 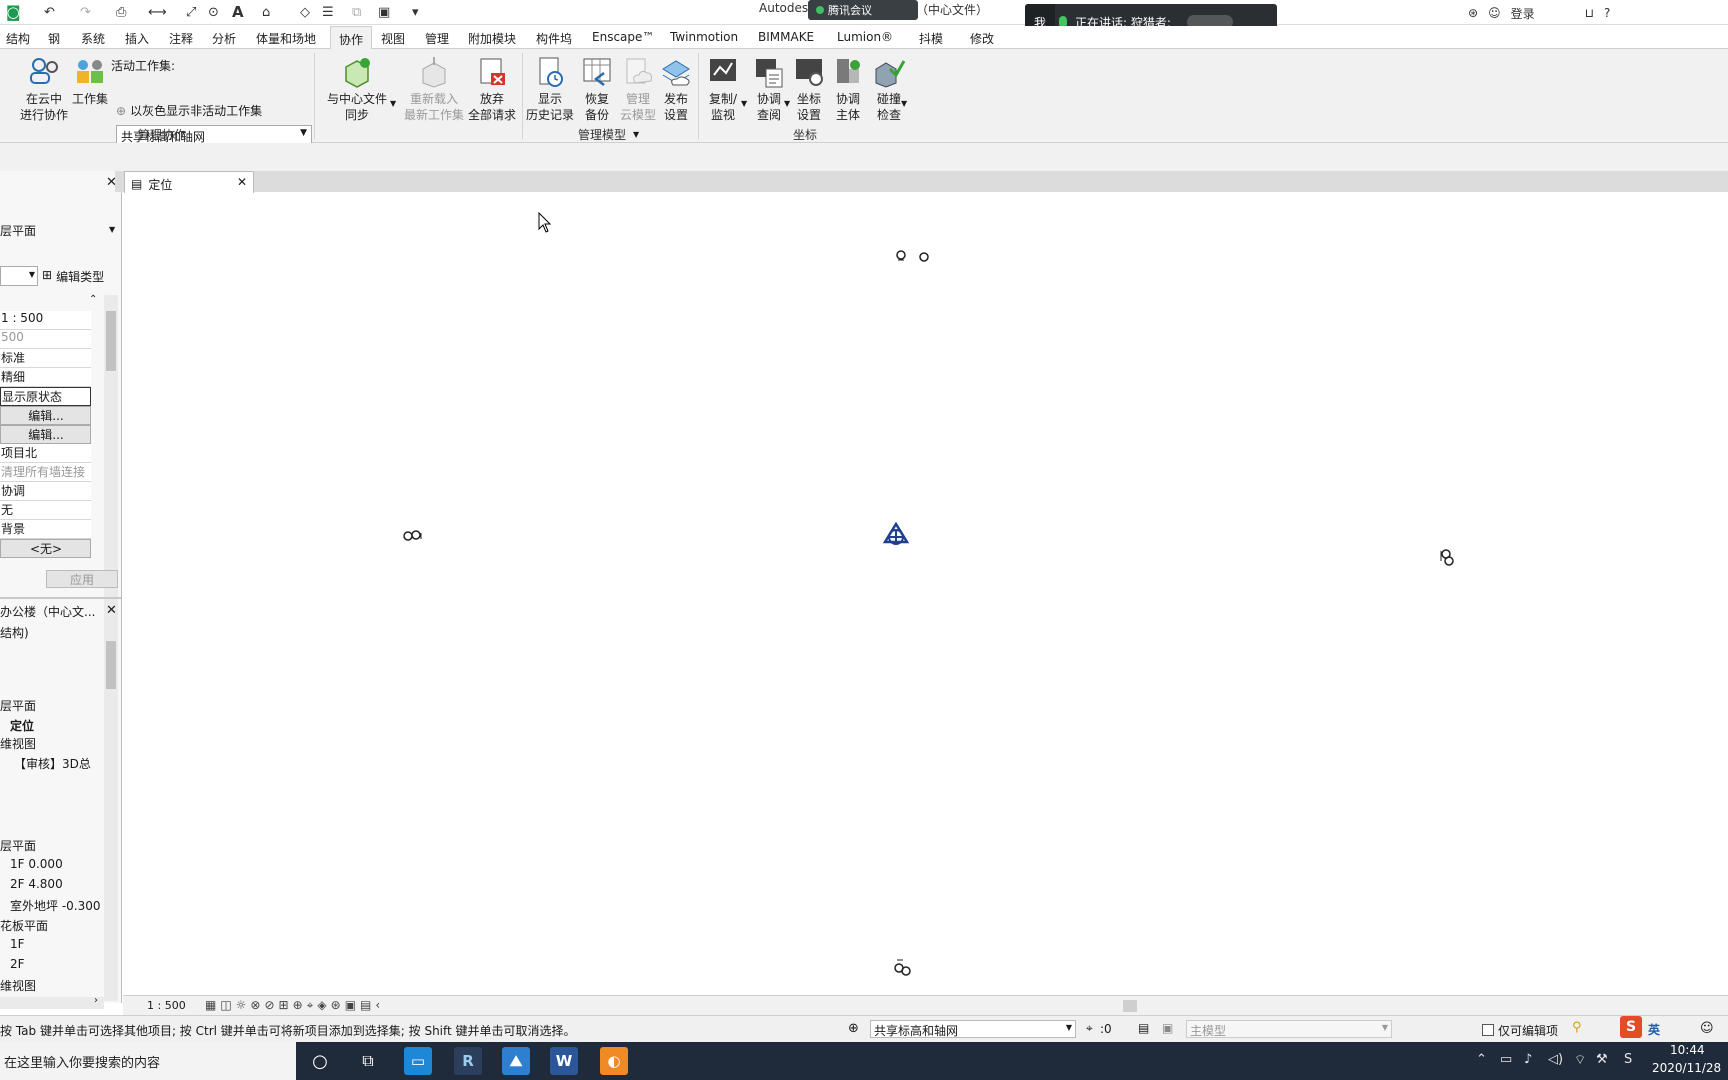 I want to click on tree-node: 2F 4.800, so click(x=36, y=884).